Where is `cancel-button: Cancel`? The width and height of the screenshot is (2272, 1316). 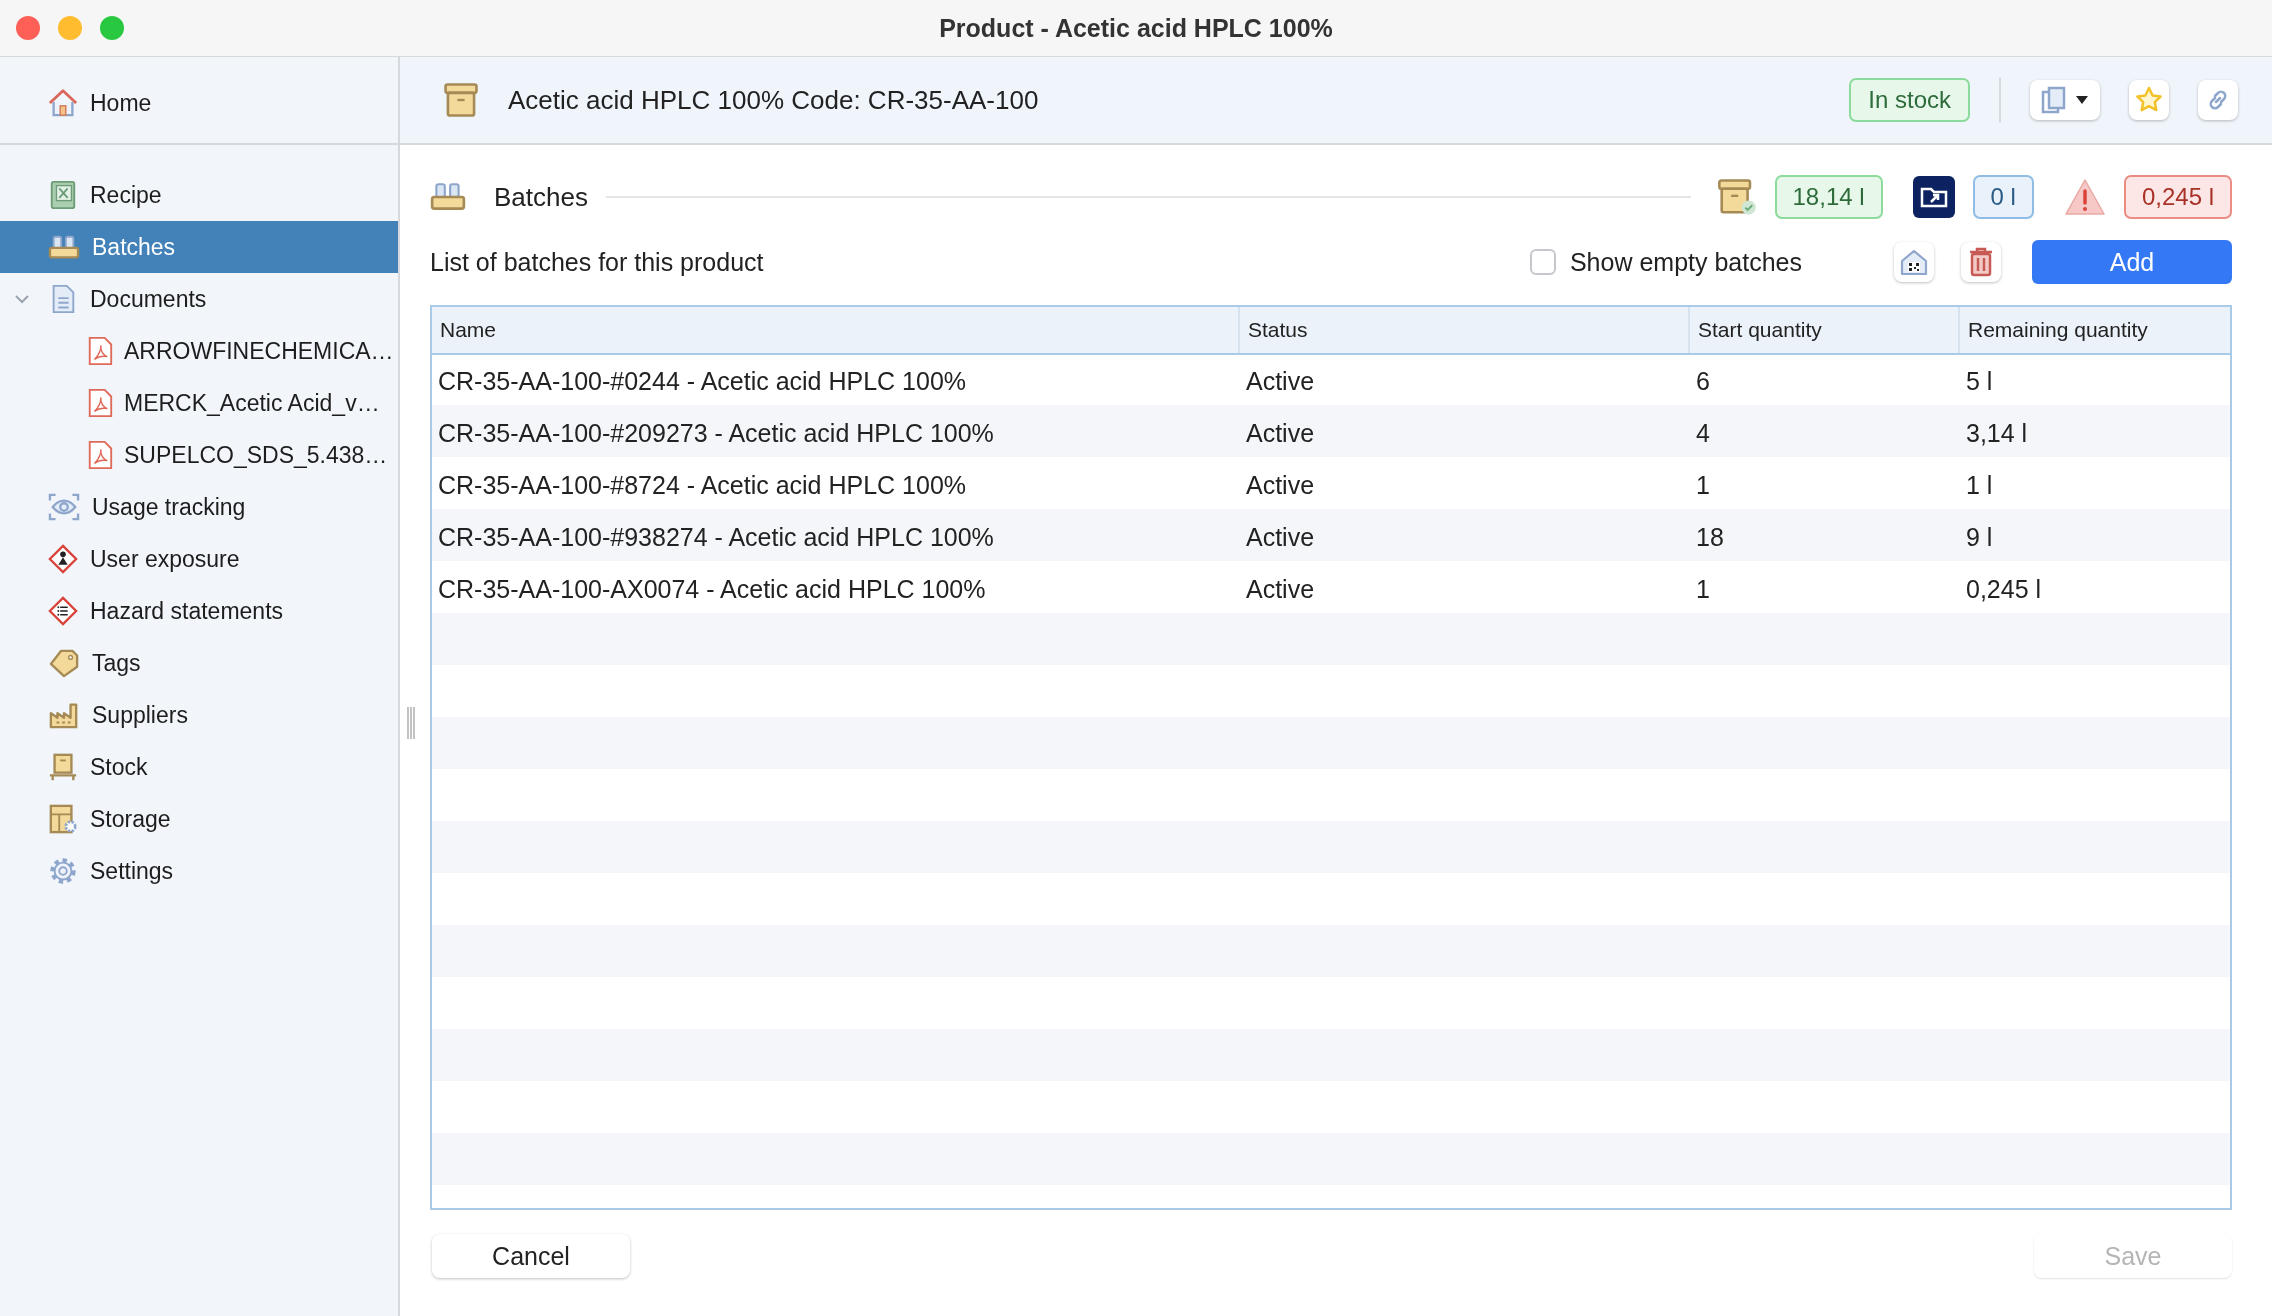
cancel-button: Cancel is located at coordinates (531, 1256).